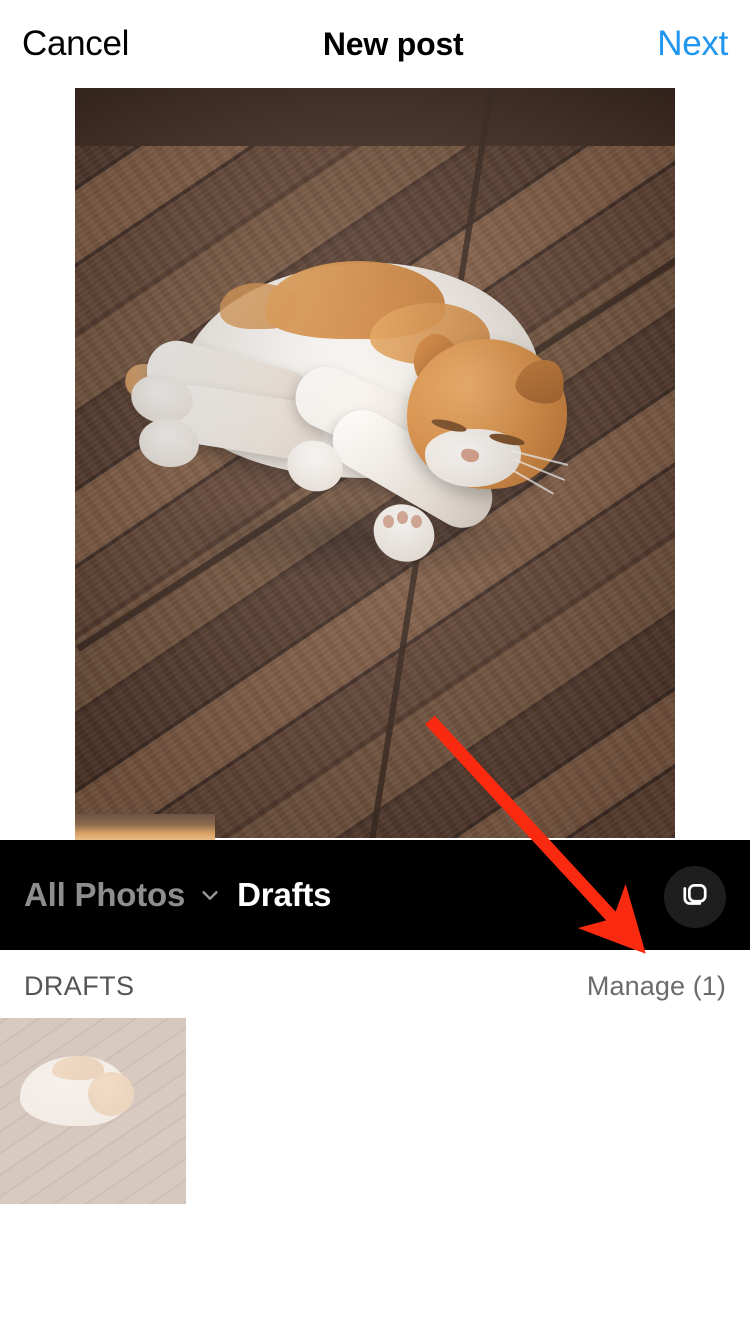 The height and width of the screenshot is (1334, 750). I want to click on cancel-button: Cancel, so click(75, 44).